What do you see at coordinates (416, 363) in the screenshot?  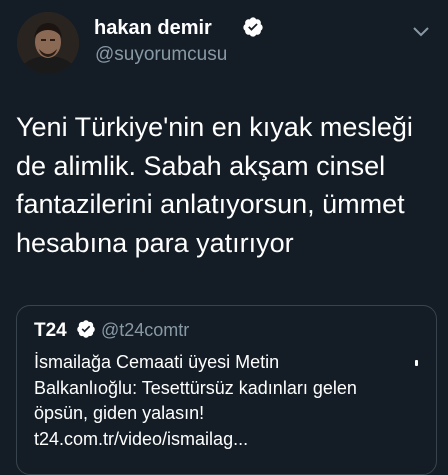 I see `scrollbar-thumb` at bounding box center [416, 363].